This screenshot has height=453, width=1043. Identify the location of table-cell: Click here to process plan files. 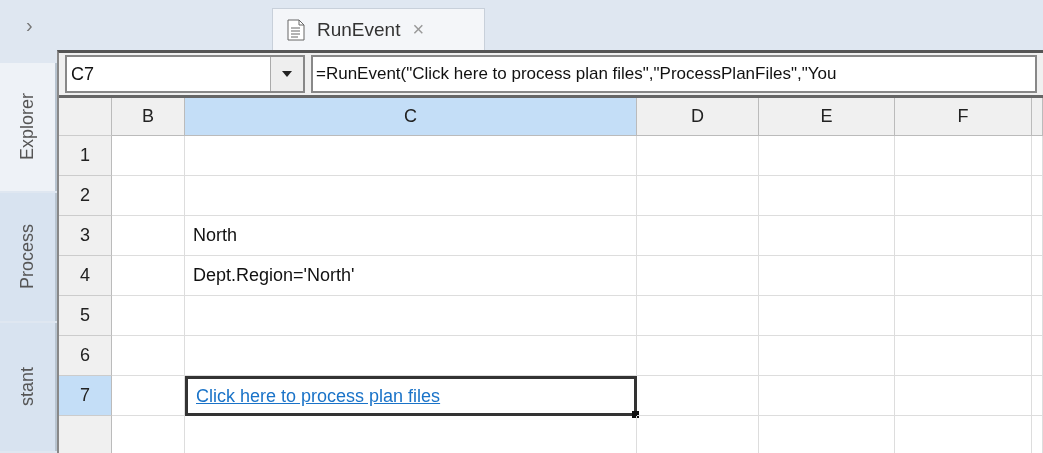
(411, 396).